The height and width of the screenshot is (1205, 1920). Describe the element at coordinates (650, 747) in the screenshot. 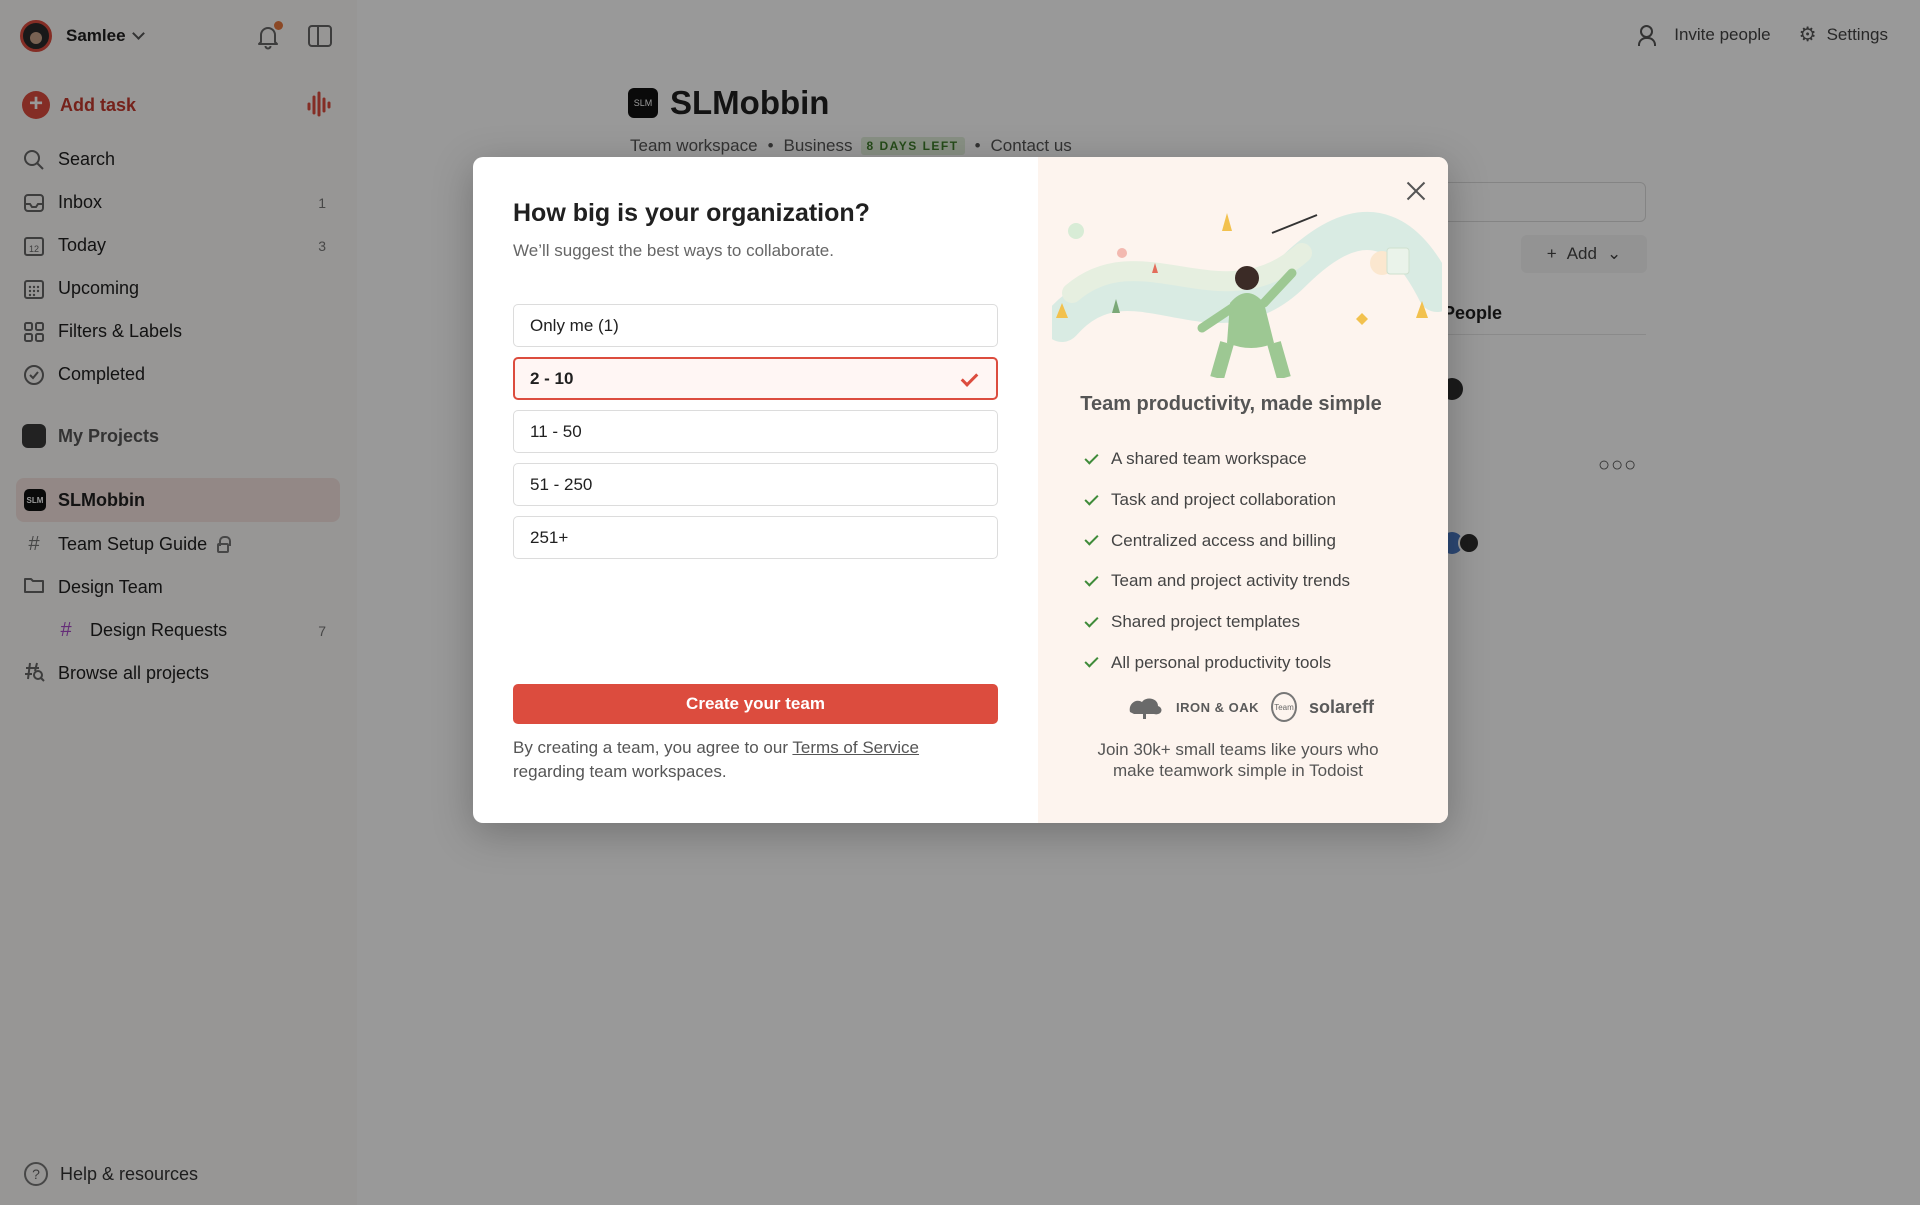

I see `terms-prefix: By creating a team, you agree to our` at that location.